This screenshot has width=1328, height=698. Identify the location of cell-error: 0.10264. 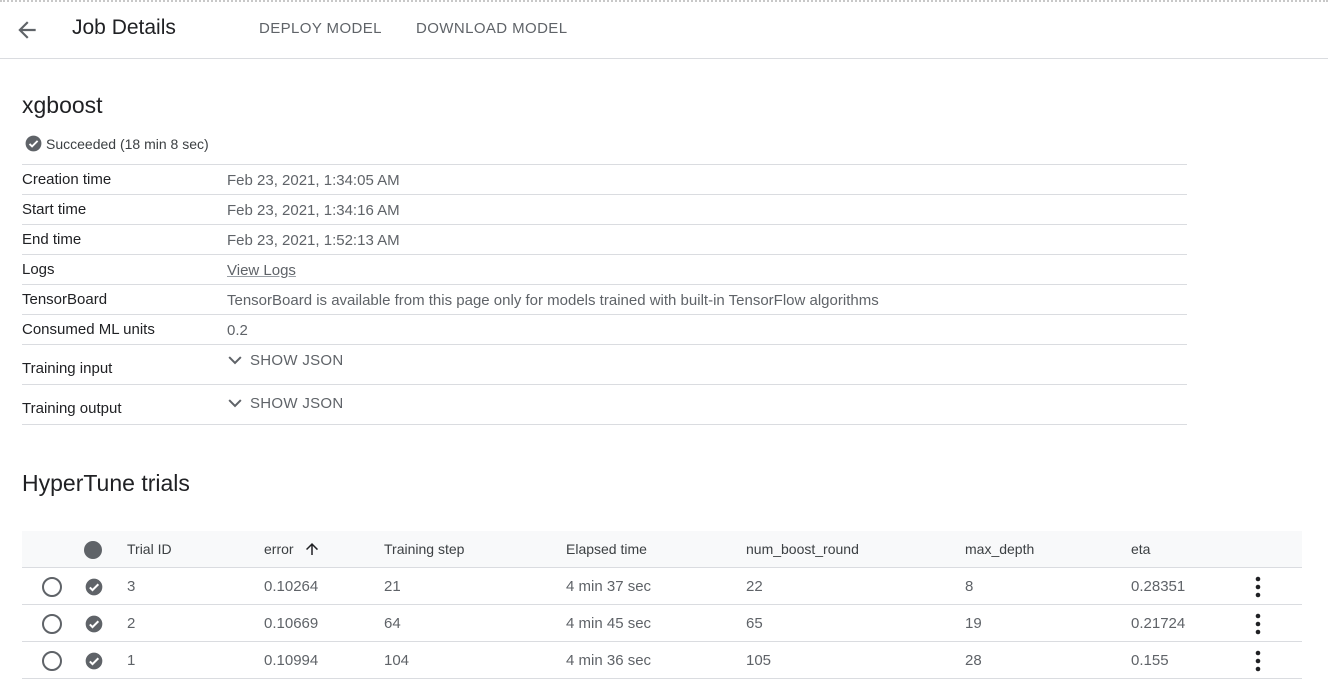
(291, 586).